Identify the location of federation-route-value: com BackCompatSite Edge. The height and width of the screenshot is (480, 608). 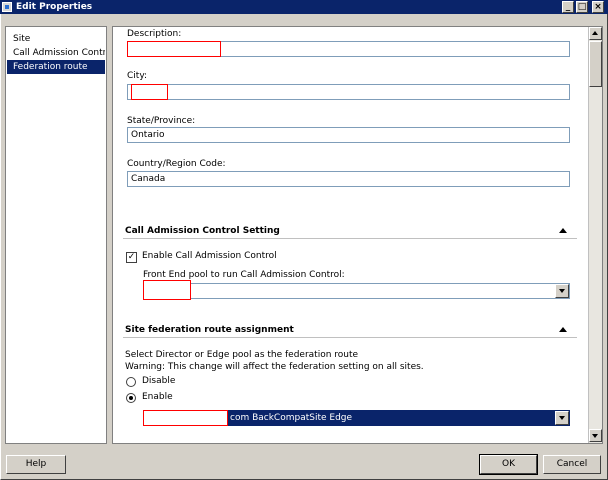
(291, 418).